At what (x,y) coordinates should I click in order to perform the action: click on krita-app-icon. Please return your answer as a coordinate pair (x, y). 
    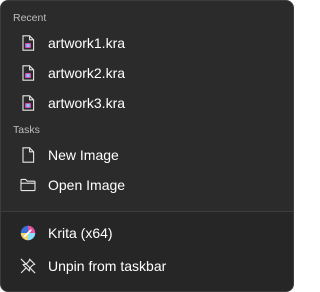
    Looking at the image, I should click on (28, 233).